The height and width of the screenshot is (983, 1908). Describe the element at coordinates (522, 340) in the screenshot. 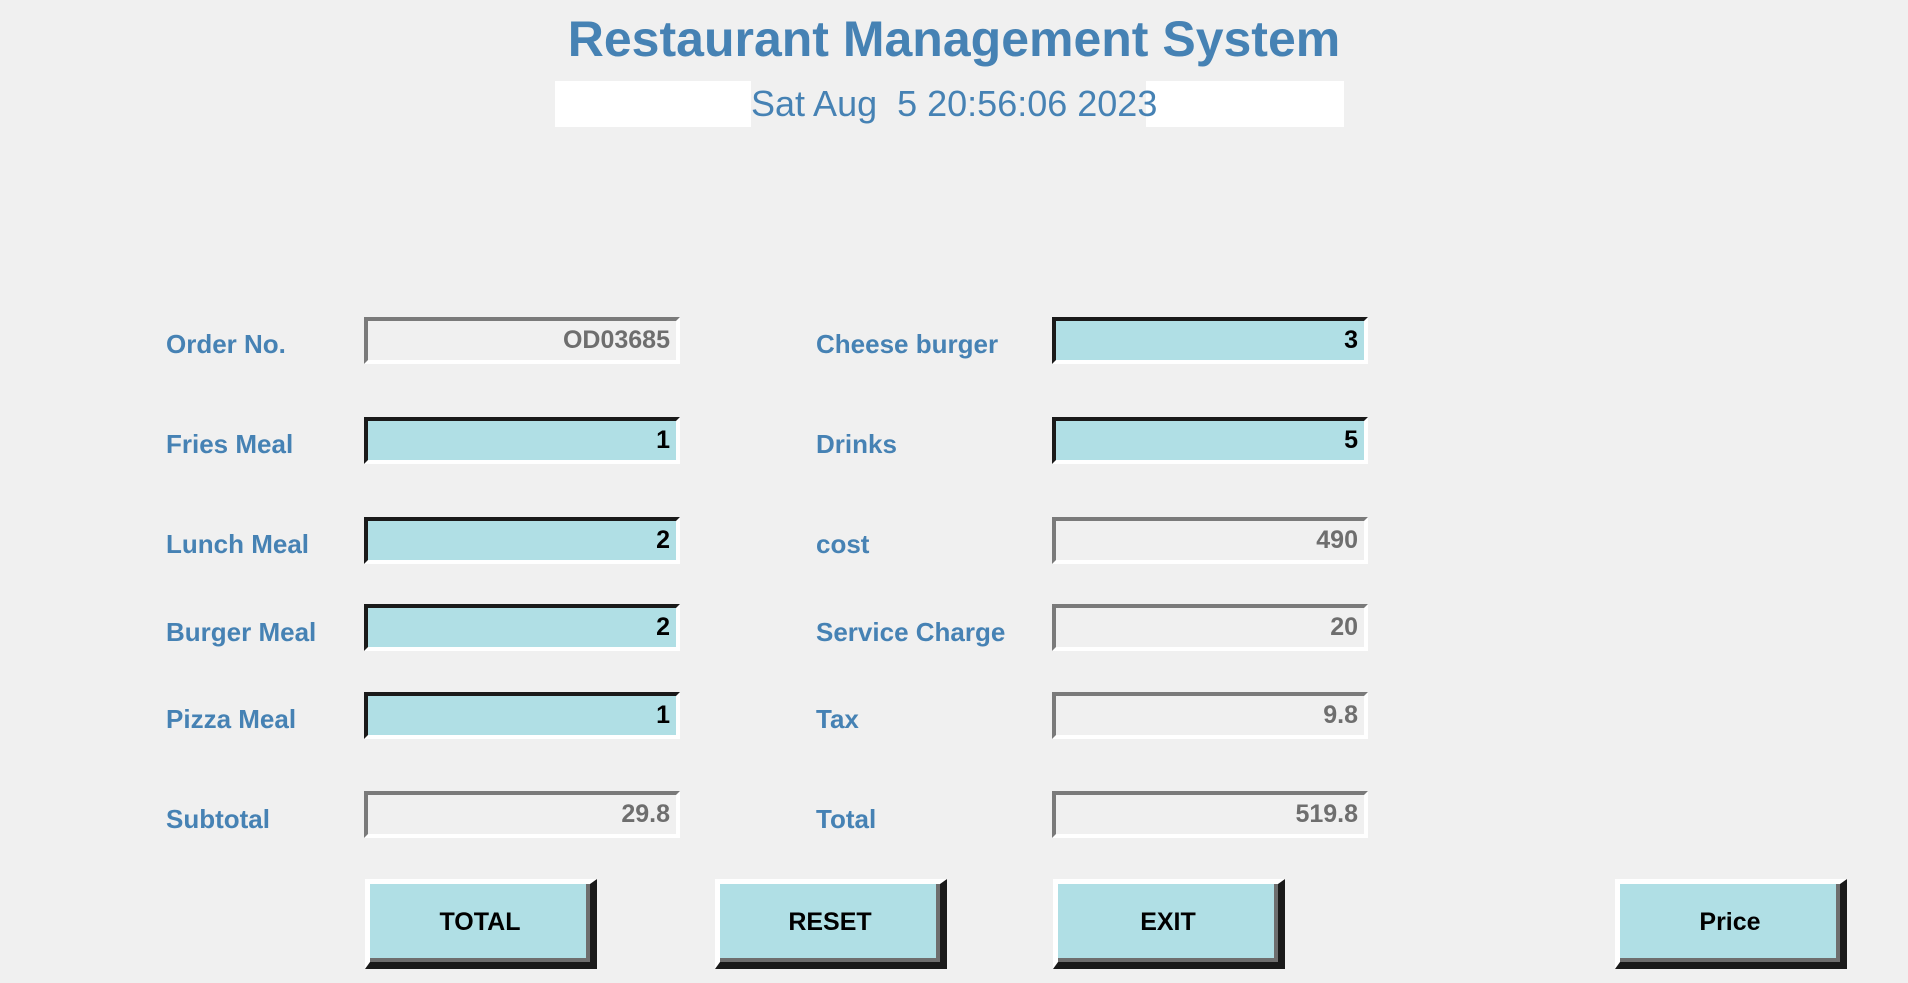

I see `order-no-field` at that location.